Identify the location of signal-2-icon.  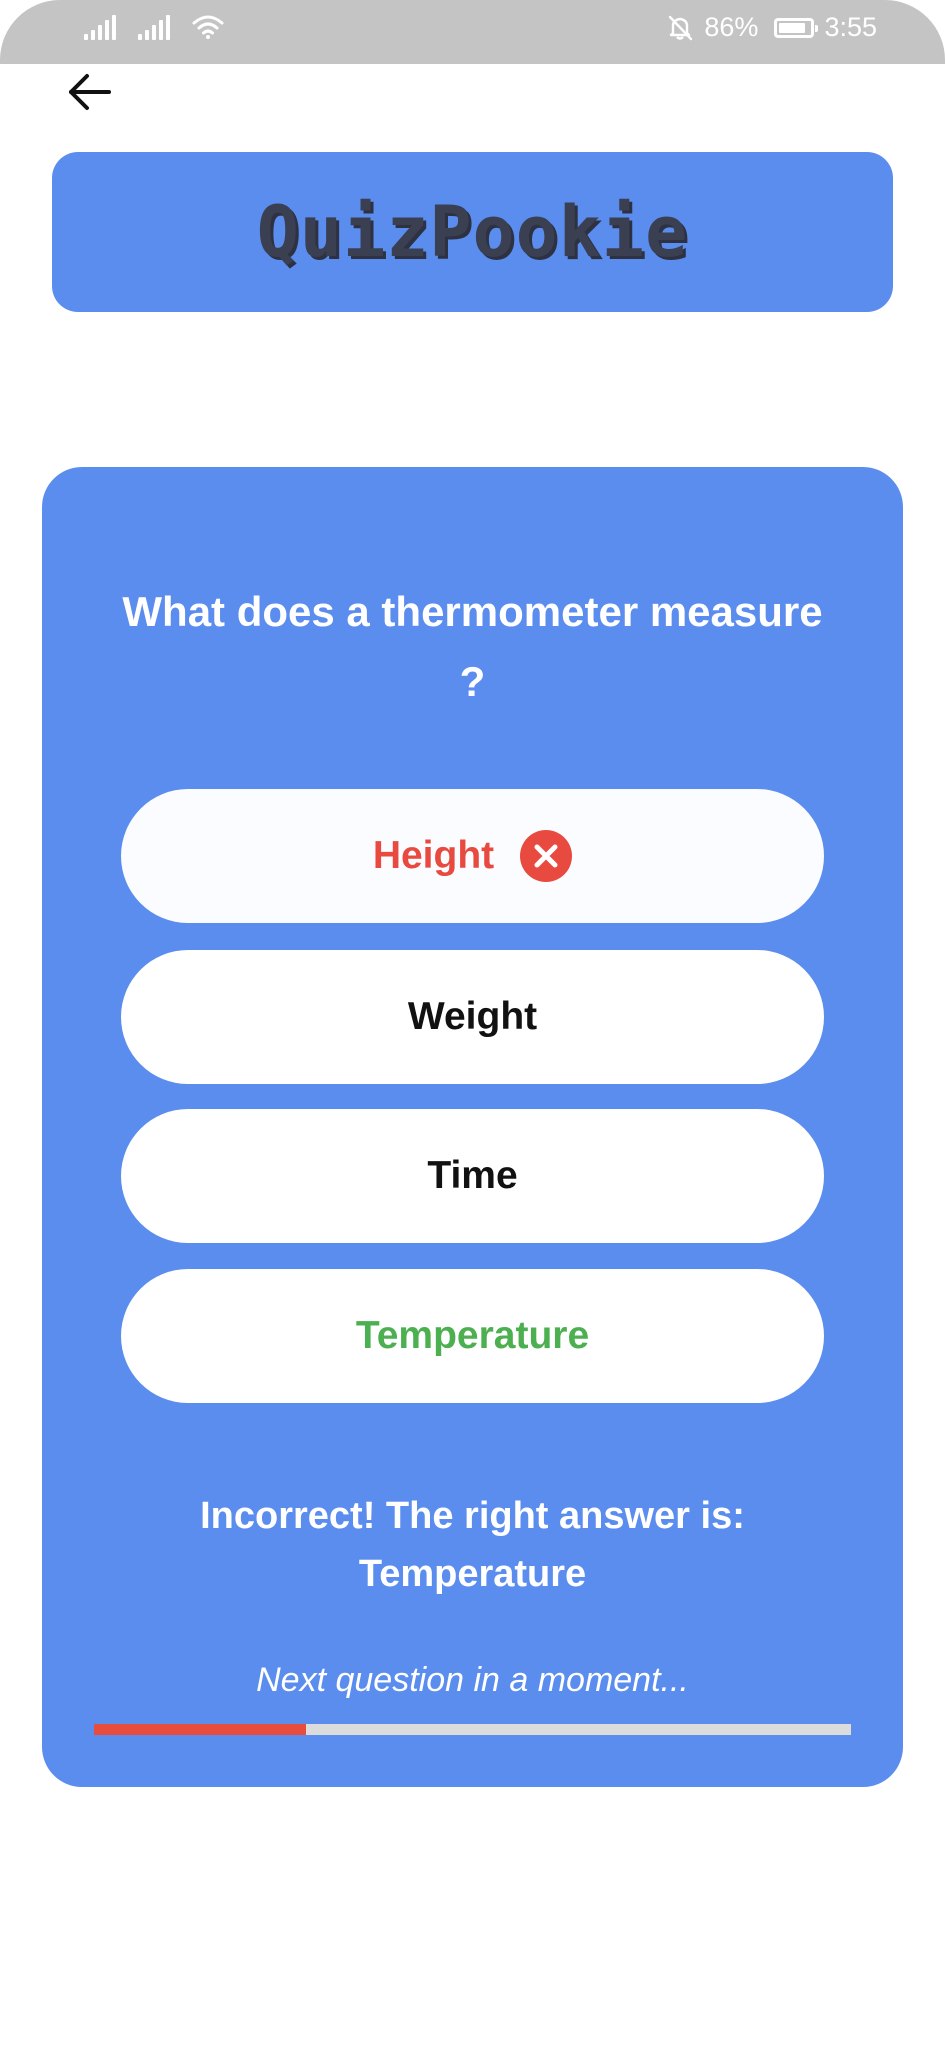
(154, 27).